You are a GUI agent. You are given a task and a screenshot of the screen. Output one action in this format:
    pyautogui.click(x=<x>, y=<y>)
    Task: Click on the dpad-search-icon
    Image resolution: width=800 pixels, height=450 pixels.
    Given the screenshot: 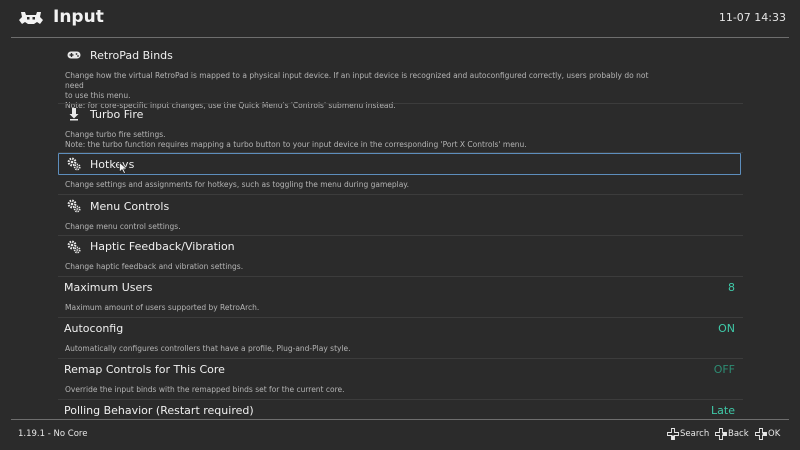 What is the action you would take?
    pyautogui.click(x=673, y=434)
    